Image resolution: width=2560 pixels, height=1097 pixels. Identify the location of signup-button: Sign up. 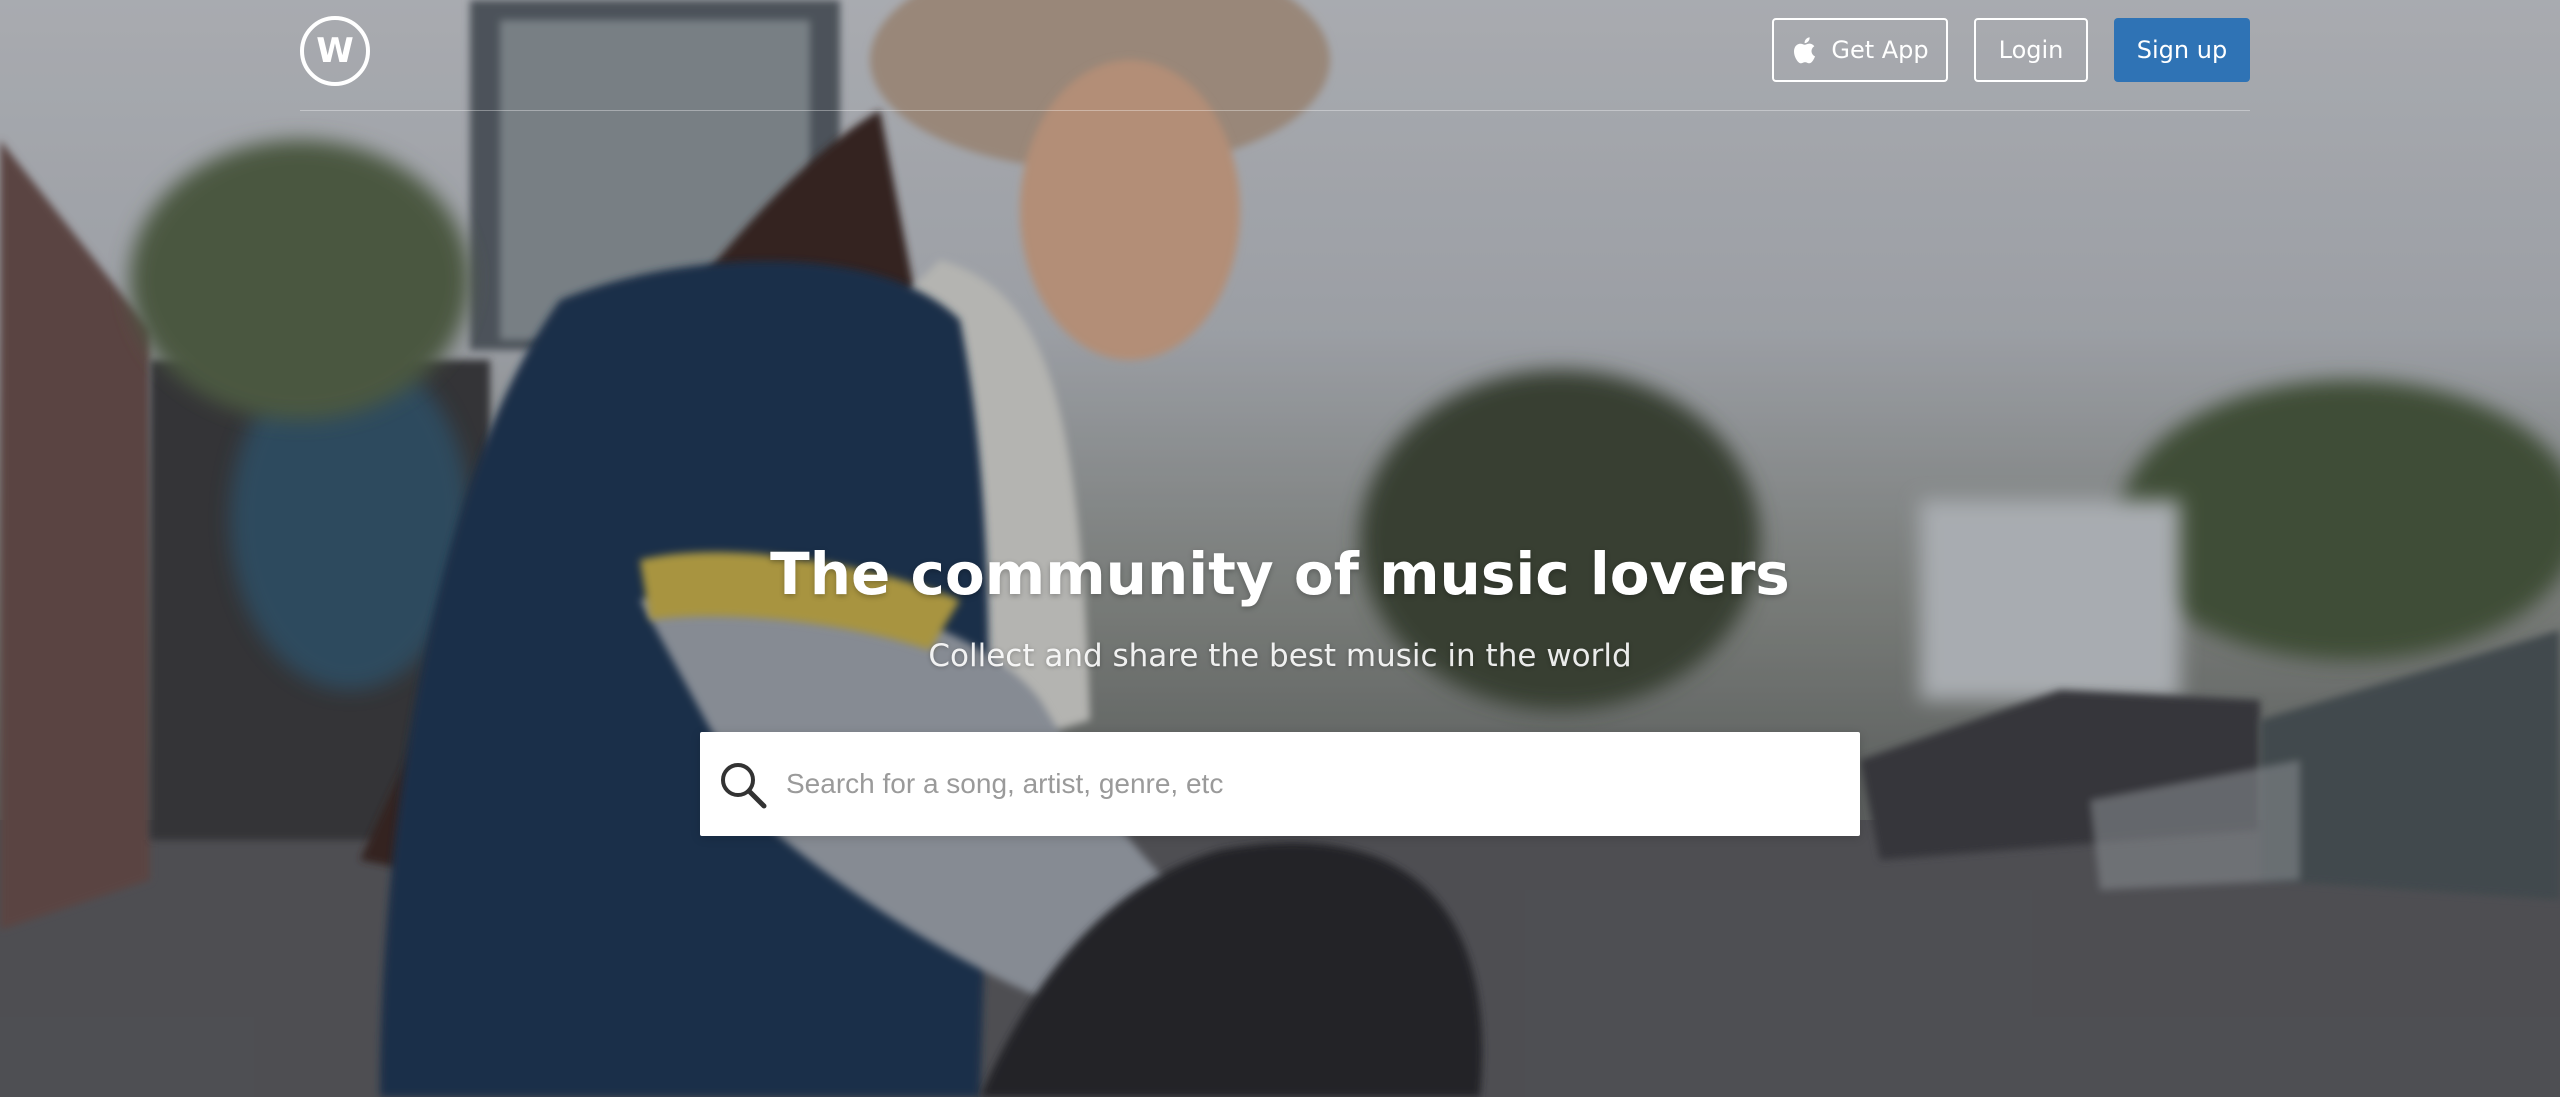
(2182, 50).